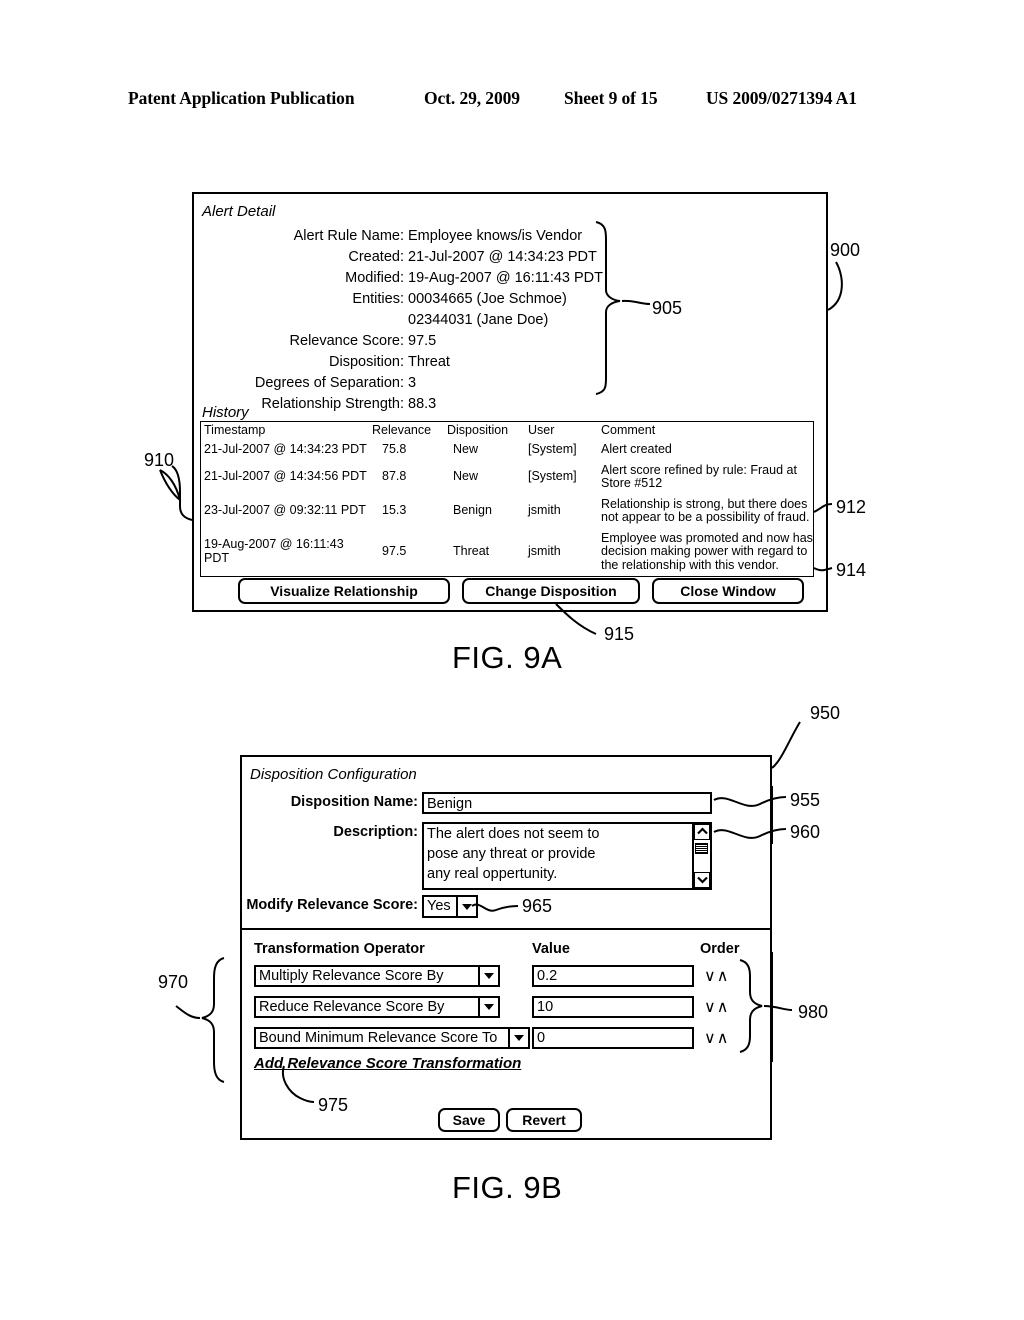  Describe the element at coordinates (285, 476) in the screenshot. I see `cell-timestamp: 21-Jul-2007 @ 14:34:56 PDT` at that location.